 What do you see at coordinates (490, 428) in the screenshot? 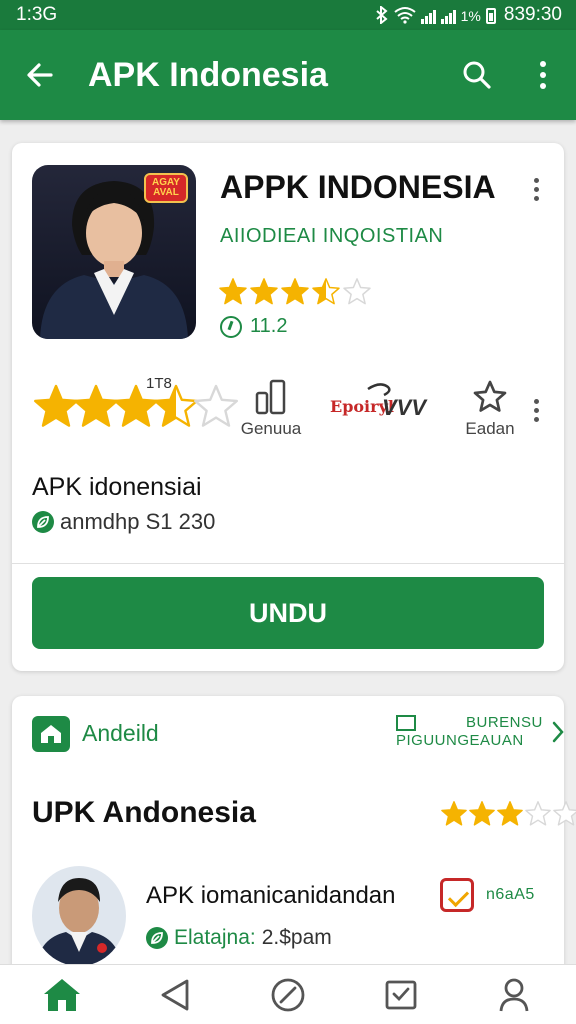
I see `stat-favorite-label: Eadan` at bounding box center [490, 428].